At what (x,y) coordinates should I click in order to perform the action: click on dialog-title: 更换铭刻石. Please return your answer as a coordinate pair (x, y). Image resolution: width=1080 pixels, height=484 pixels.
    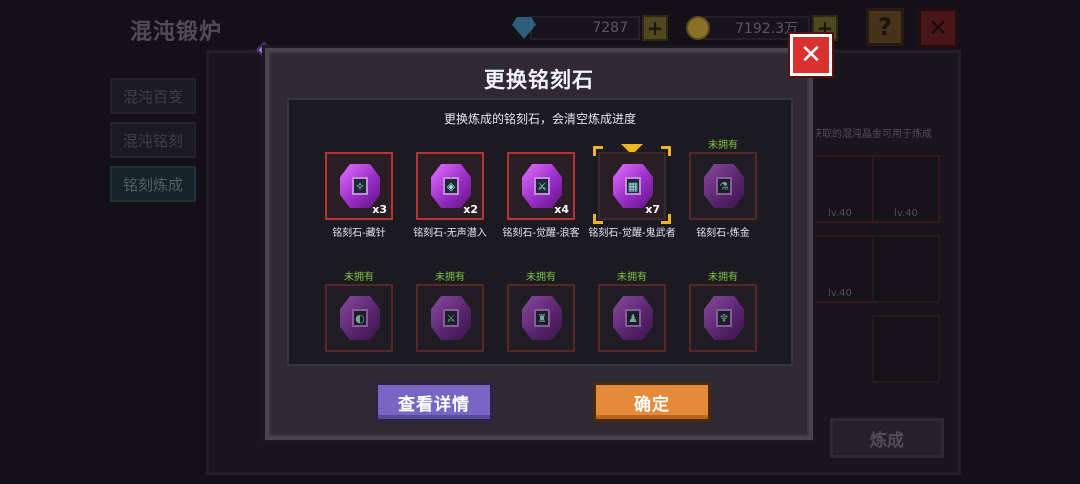
    Looking at the image, I should click on (539, 80).